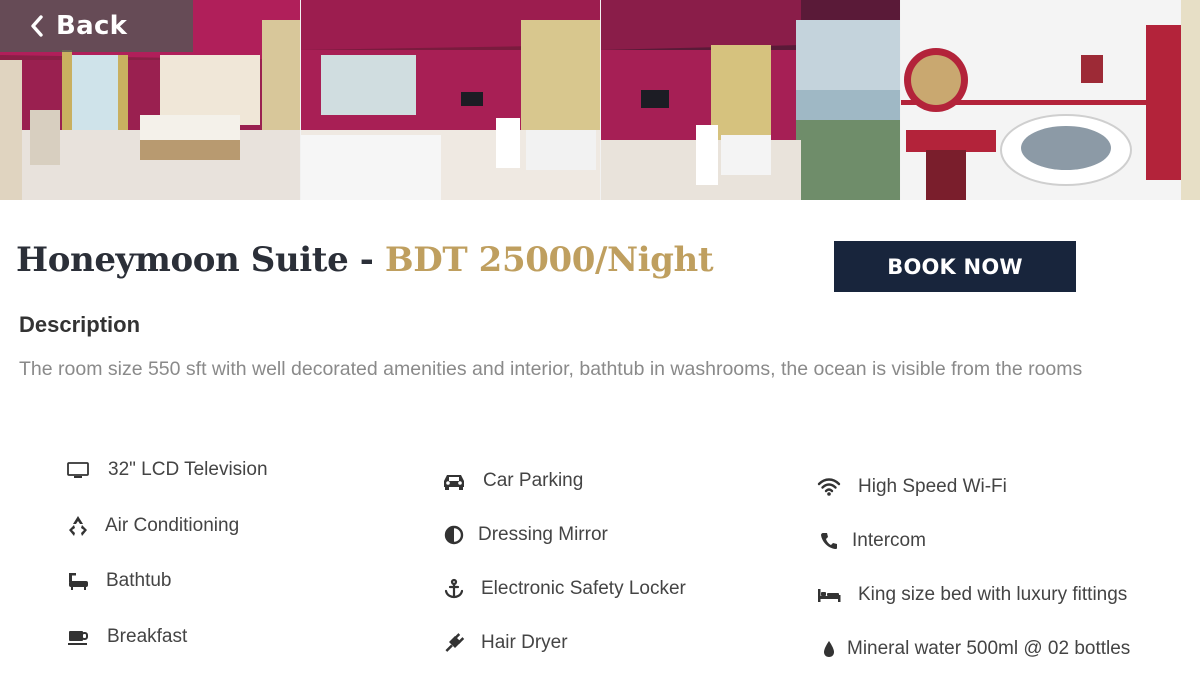 This screenshot has height=700, width=1200. I want to click on amenity-item: Intercom, so click(871, 541).